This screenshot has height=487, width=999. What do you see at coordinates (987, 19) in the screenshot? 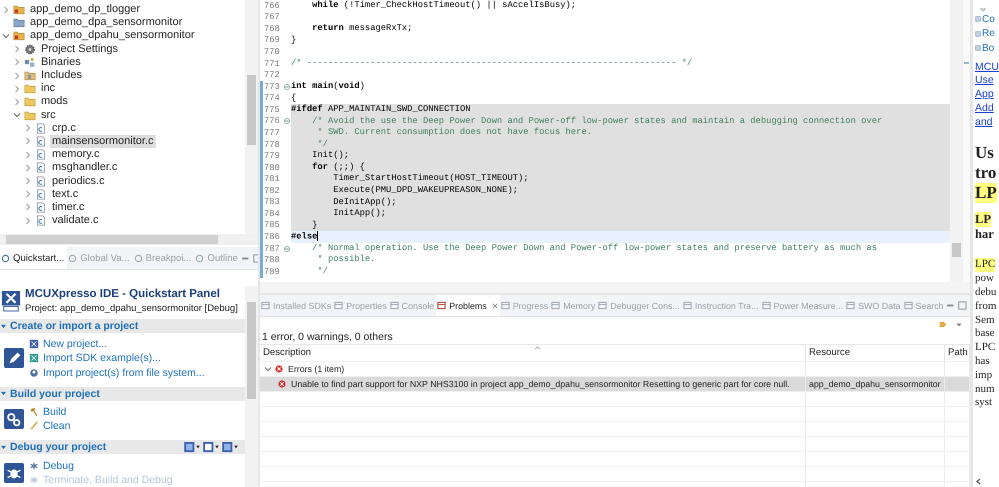
I see `toolbar-link: Co` at bounding box center [987, 19].